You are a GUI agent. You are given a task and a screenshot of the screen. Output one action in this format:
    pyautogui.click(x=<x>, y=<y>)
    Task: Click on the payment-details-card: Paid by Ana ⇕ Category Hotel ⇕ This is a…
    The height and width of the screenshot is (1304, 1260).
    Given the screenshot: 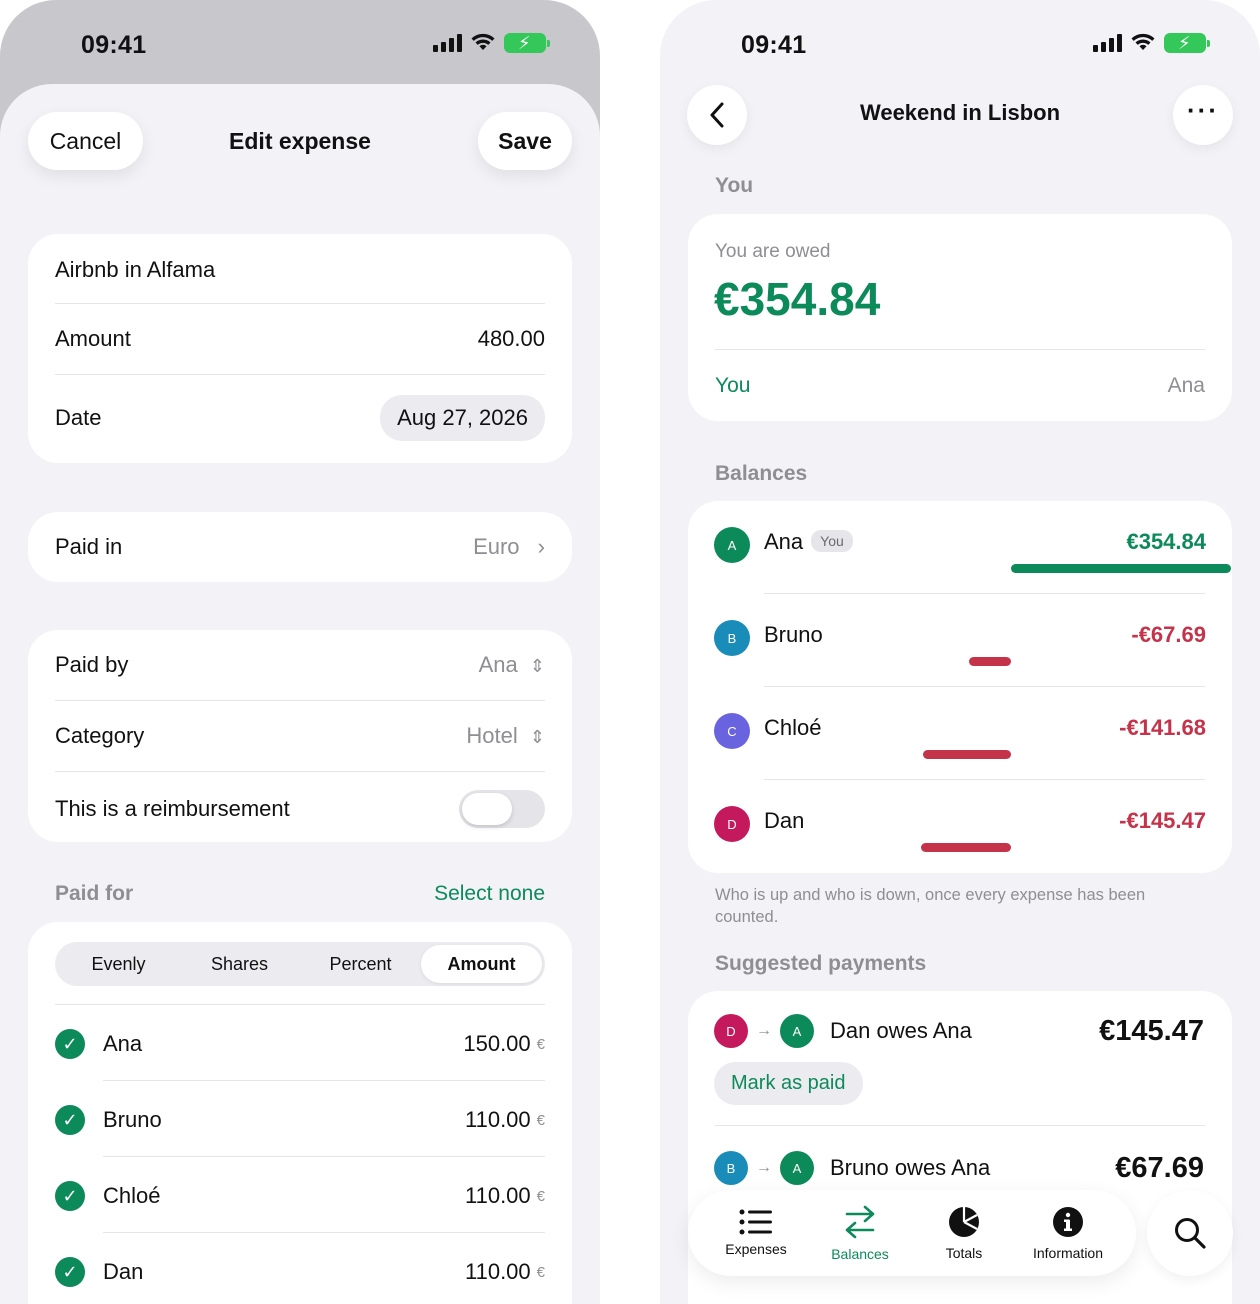 What is the action you would take?
    pyautogui.click(x=300, y=736)
    